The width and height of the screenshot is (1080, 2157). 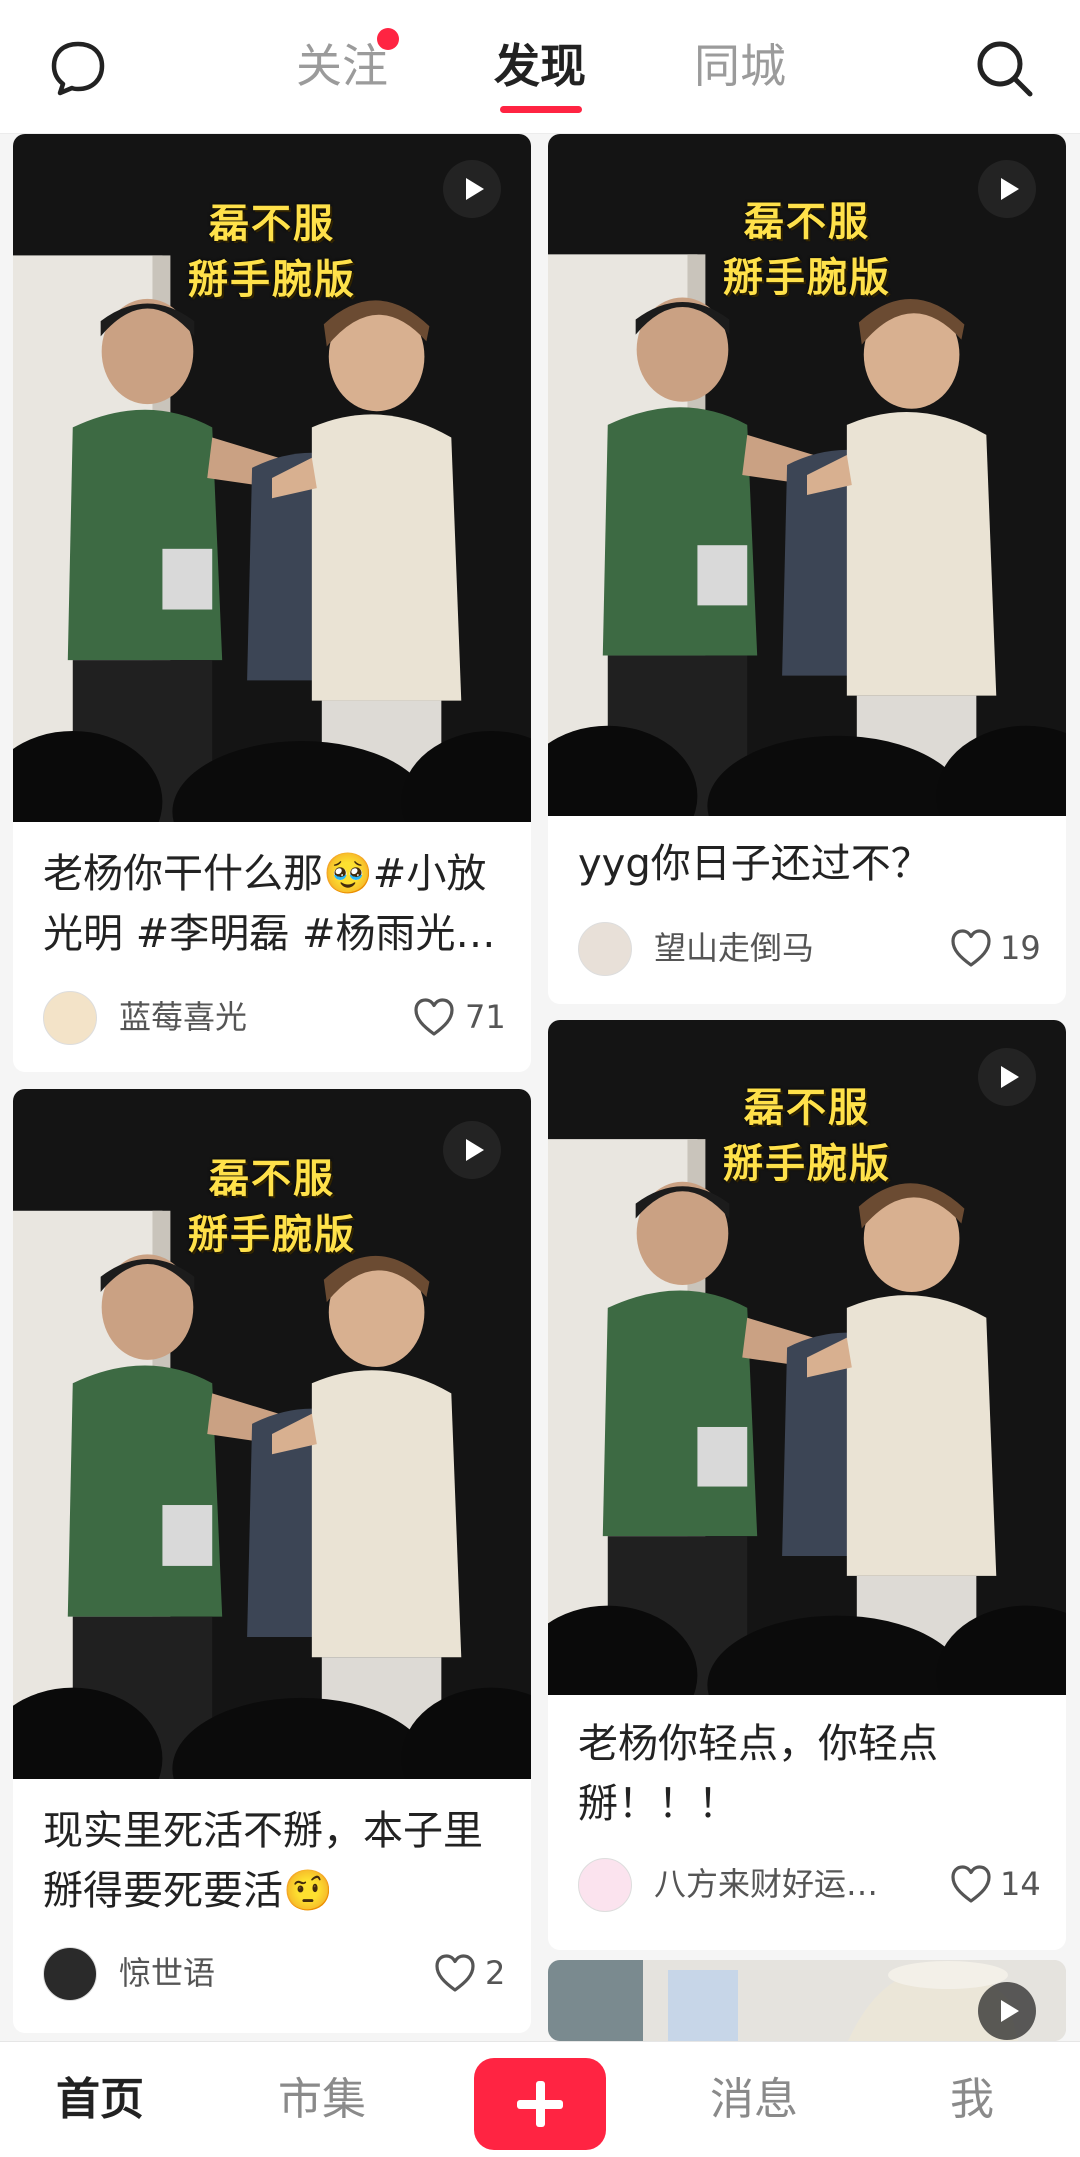 I want to click on bottom-navigation: 首页 市集 消息 我, so click(x=540, y=2099).